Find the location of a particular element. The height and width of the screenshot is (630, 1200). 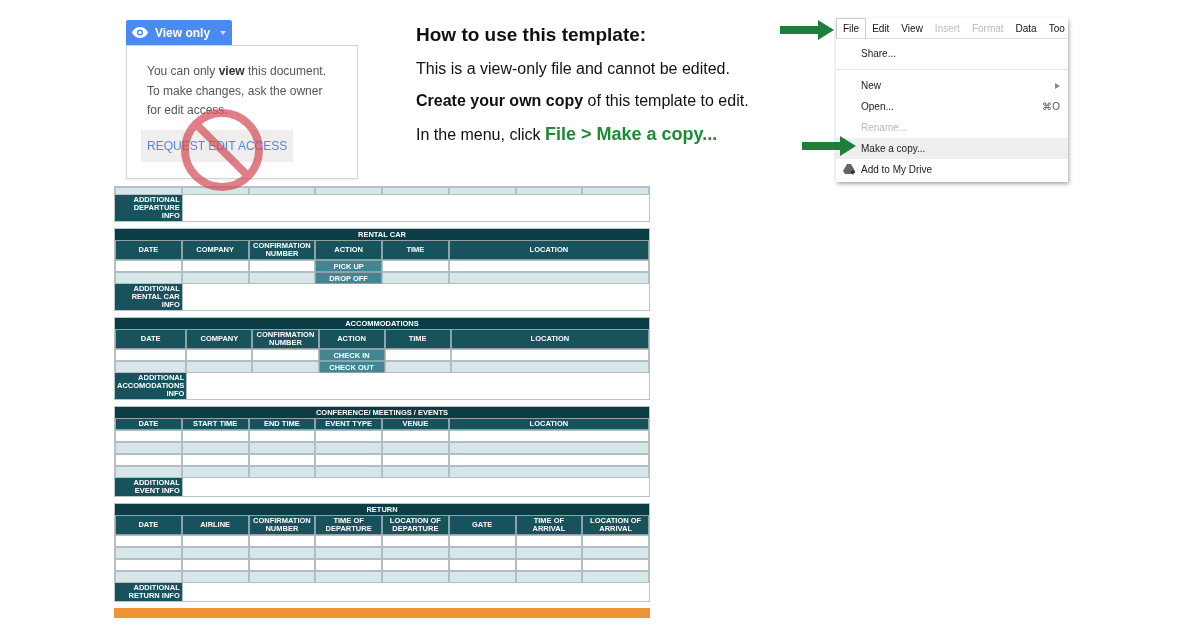

menu-item: New is located at coordinates (952, 85).